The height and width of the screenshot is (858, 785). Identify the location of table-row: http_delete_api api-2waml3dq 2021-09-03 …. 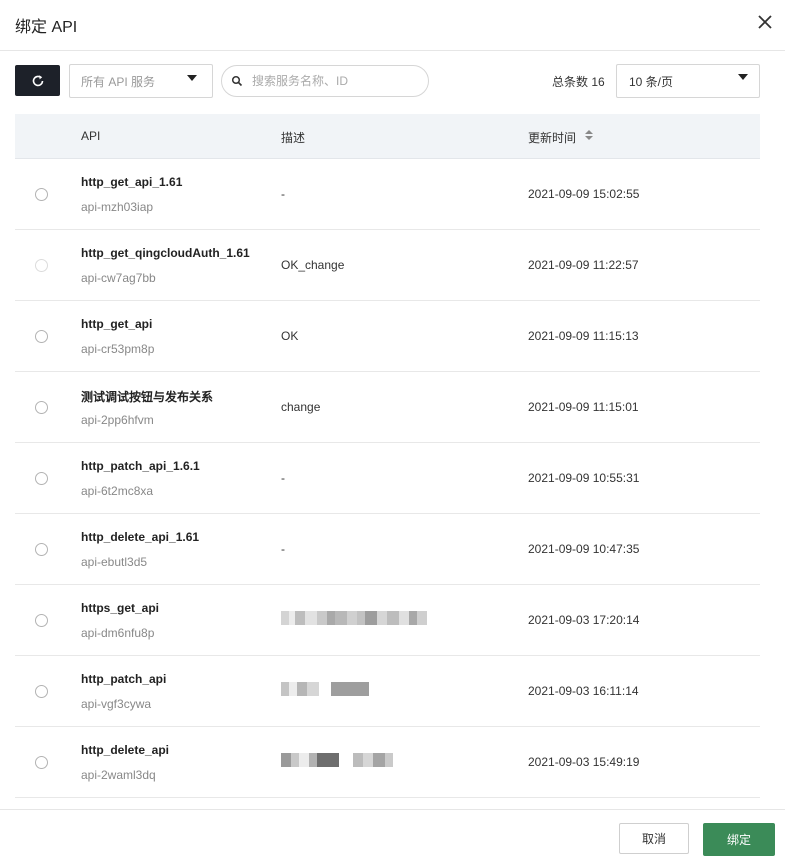
(387, 762).